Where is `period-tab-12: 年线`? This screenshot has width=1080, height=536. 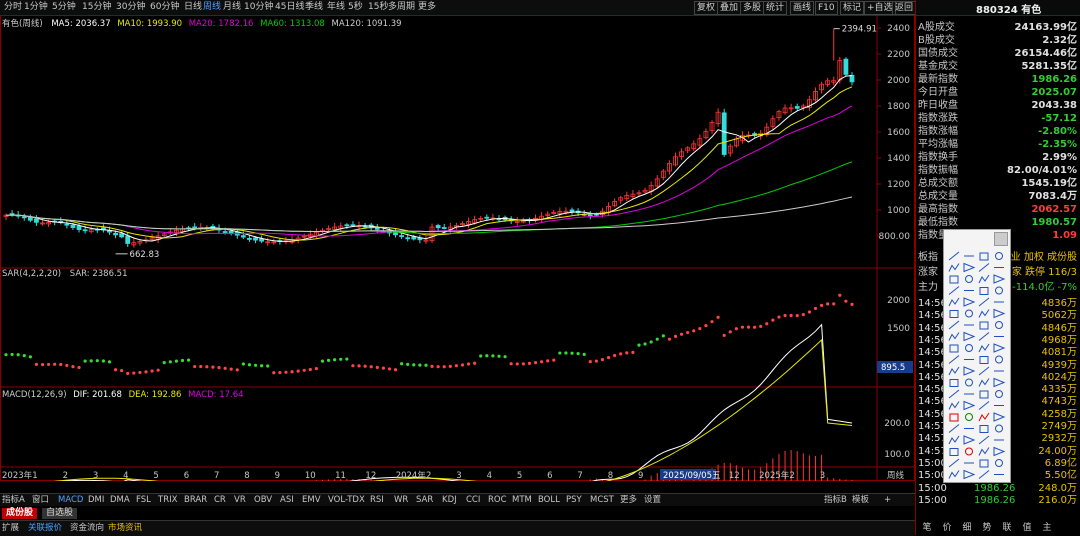
period-tab-12: 年线 is located at coordinates (336, 7).